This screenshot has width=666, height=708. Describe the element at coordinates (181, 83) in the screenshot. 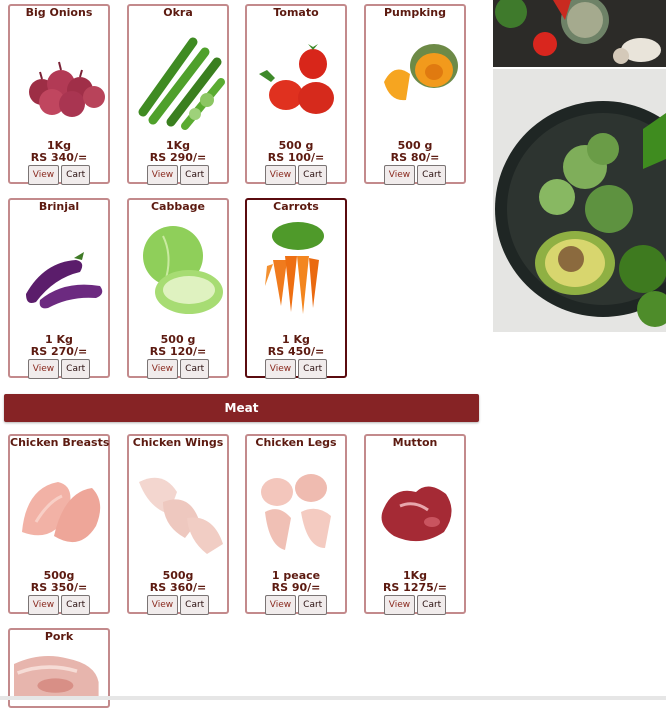

I see `okra-image` at that location.